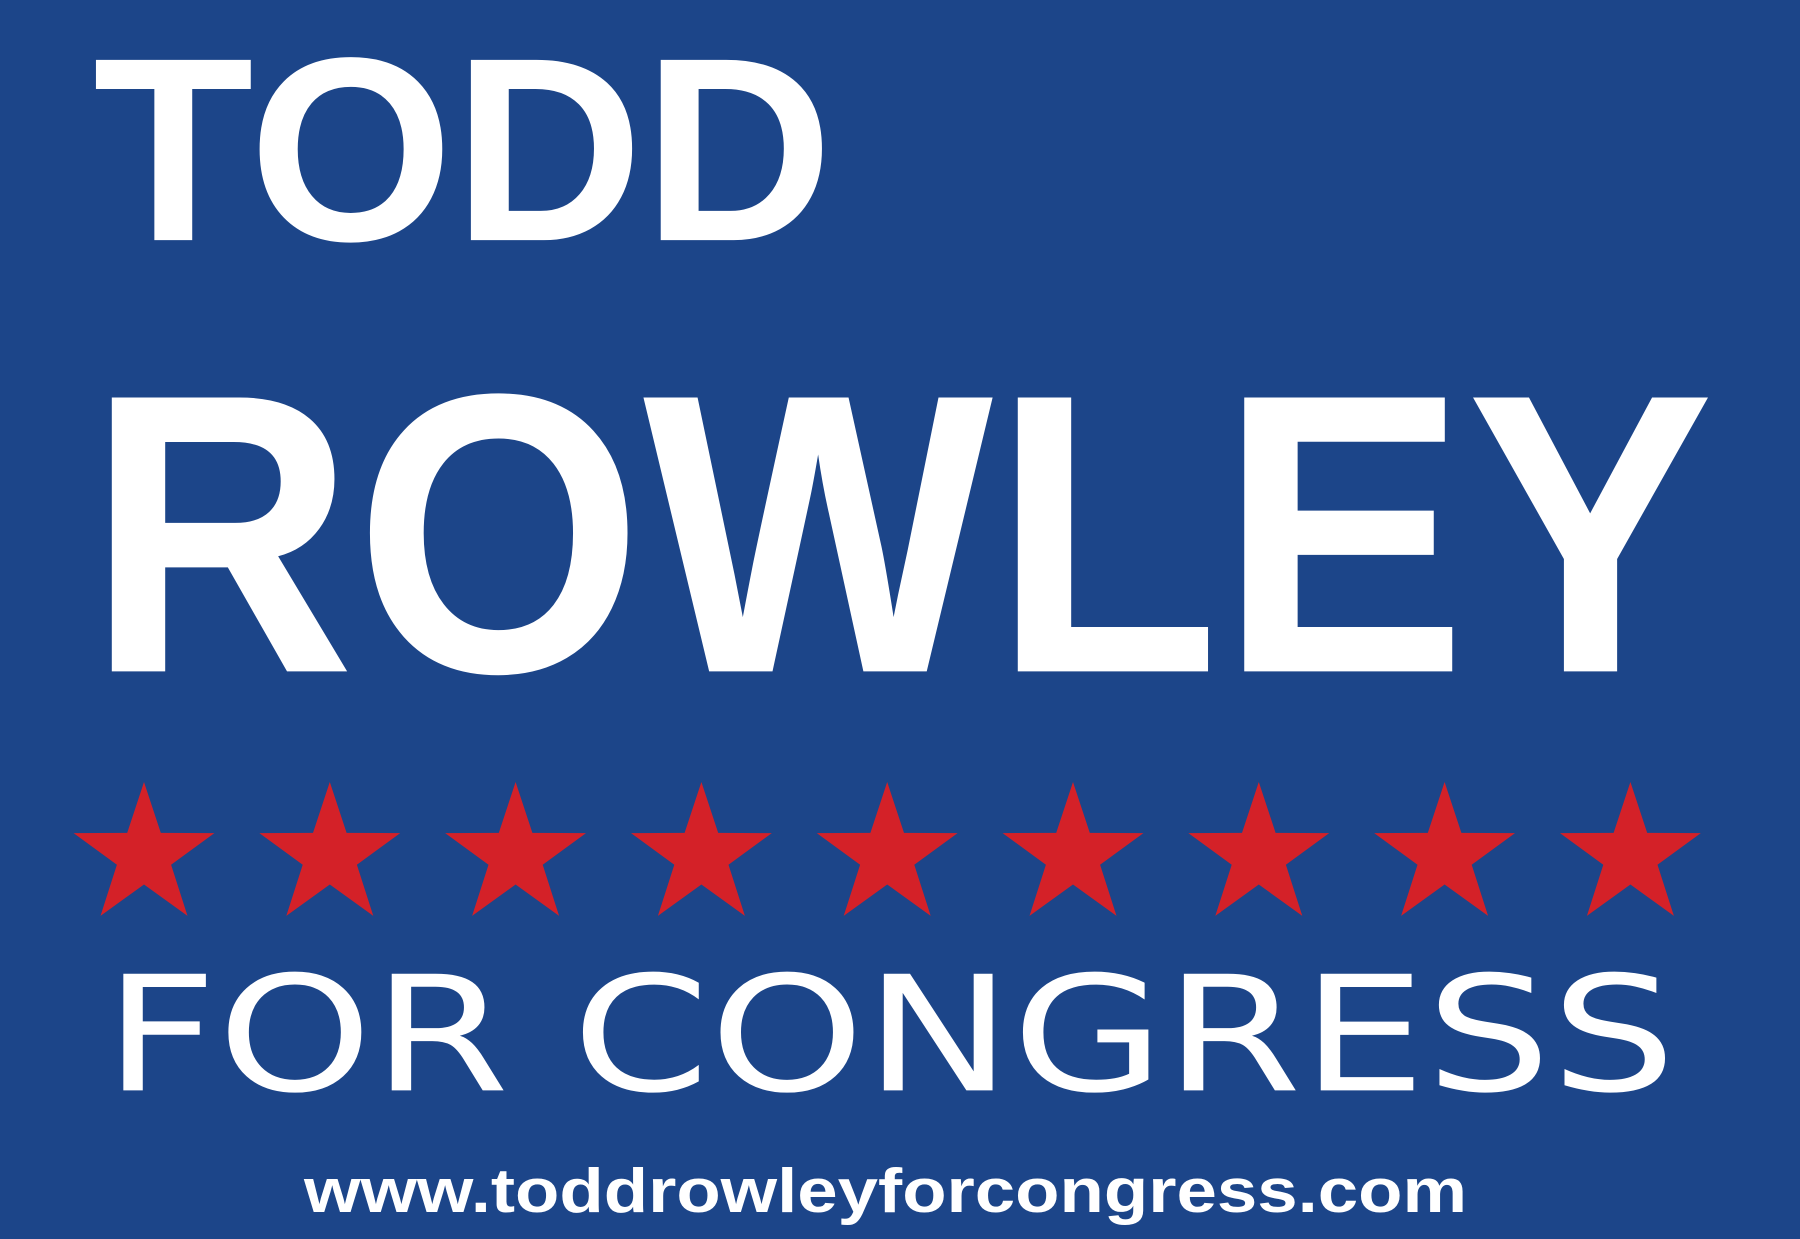 The image size is (1800, 1239). What do you see at coordinates (890, 1035) in the screenshot?
I see `tagline-text: FOR CONGRESS` at bounding box center [890, 1035].